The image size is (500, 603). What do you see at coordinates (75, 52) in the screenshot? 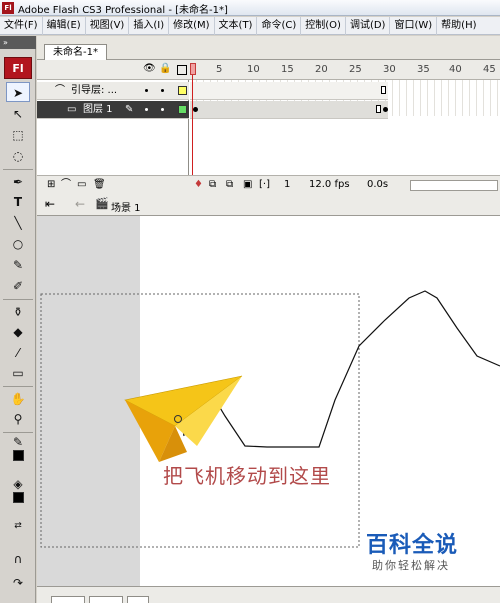
I see `document-tab: 未命名-1*` at bounding box center [75, 52].